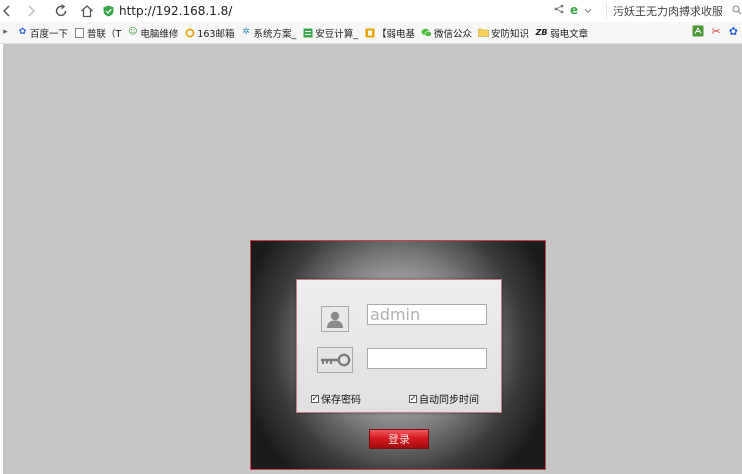 This screenshot has height=474, width=742. Describe the element at coordinates (61, 11) in the screenshot. I see `refresh-icon` at that location.